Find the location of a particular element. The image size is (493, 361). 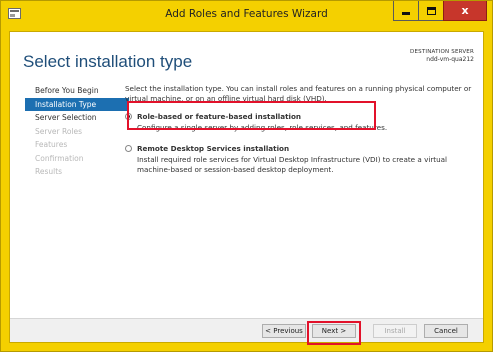

nav-item-server-selection: Server Selection is located at coordinates (77, 117).